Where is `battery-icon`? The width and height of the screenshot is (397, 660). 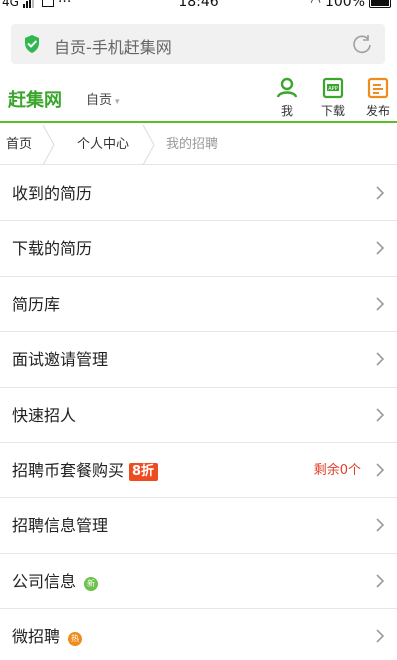 battery-icon is located at coordinates (380, 4).